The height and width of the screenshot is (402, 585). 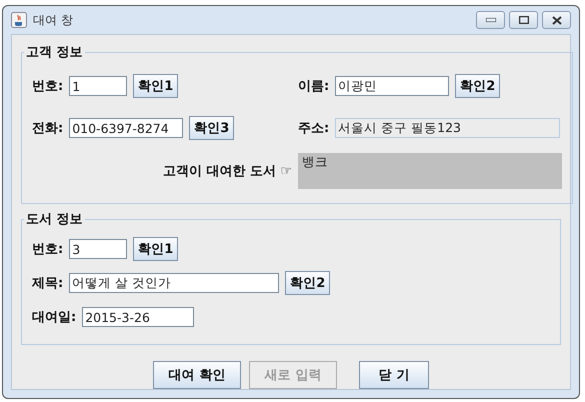 I want to click on close-icon, so click(x=557, y=20).